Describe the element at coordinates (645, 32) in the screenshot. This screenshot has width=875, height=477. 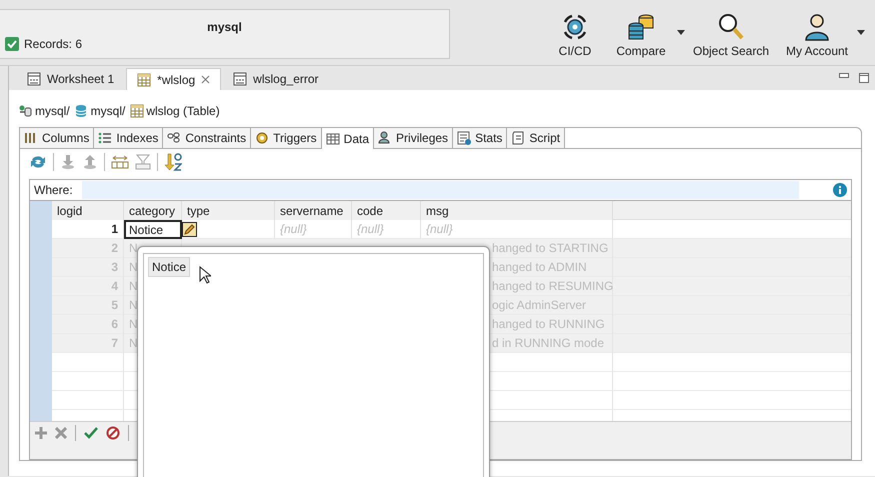
I see `toolbar-button: Compare` at that location.